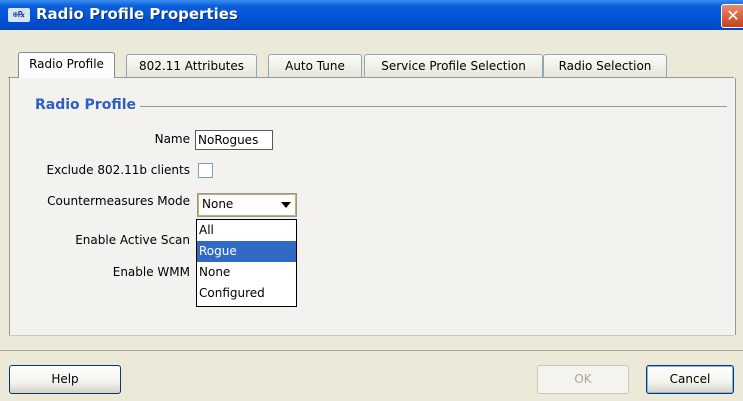  What do you see at coordinates (218, 204) in the screenshot?
I see `countermeasures-mode-value: None` at bounding box center [218, 204].